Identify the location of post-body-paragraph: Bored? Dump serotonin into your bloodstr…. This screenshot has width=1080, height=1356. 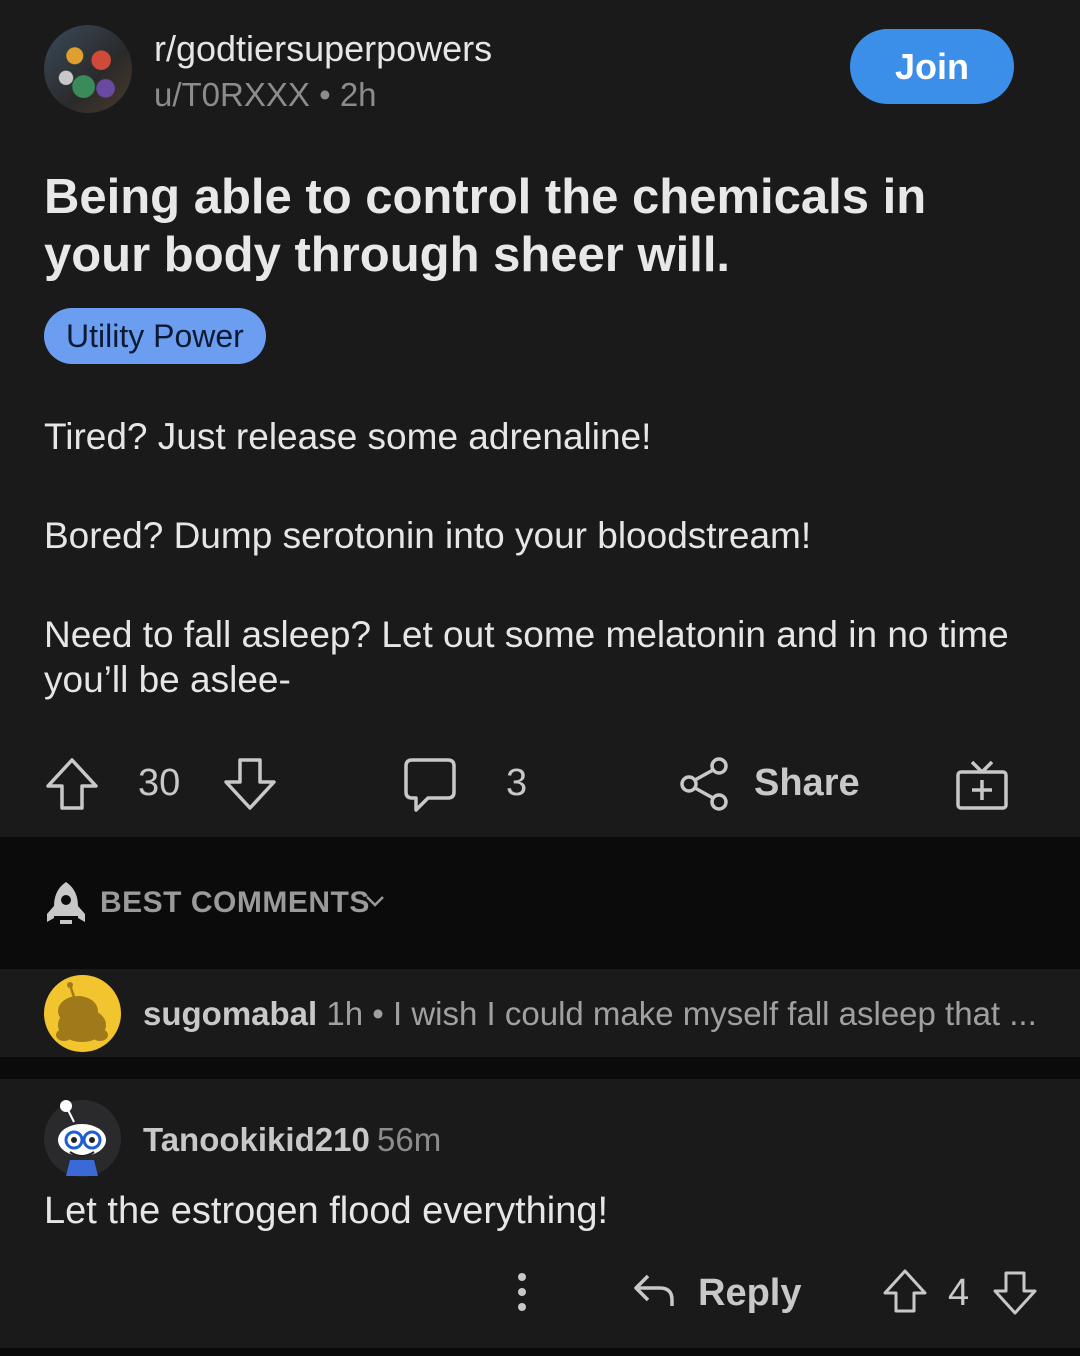
(428, 535).